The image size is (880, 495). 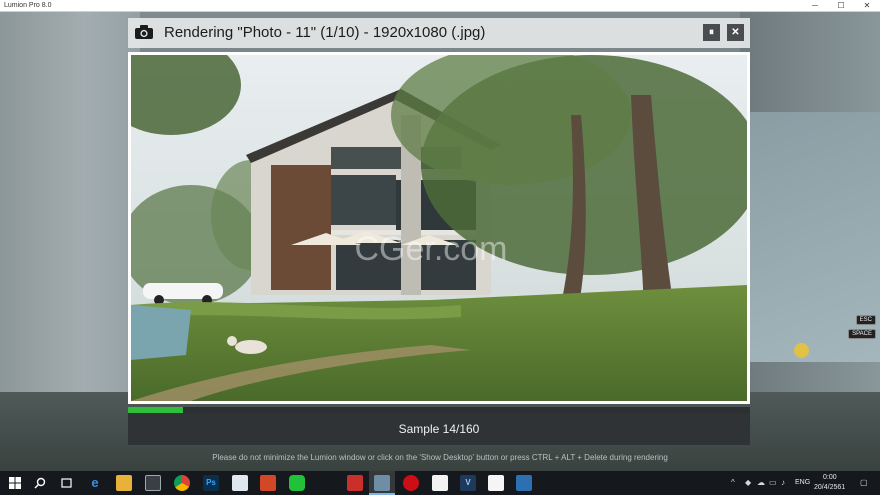 I want to click on camera-icon, so click(x=144, y=32).